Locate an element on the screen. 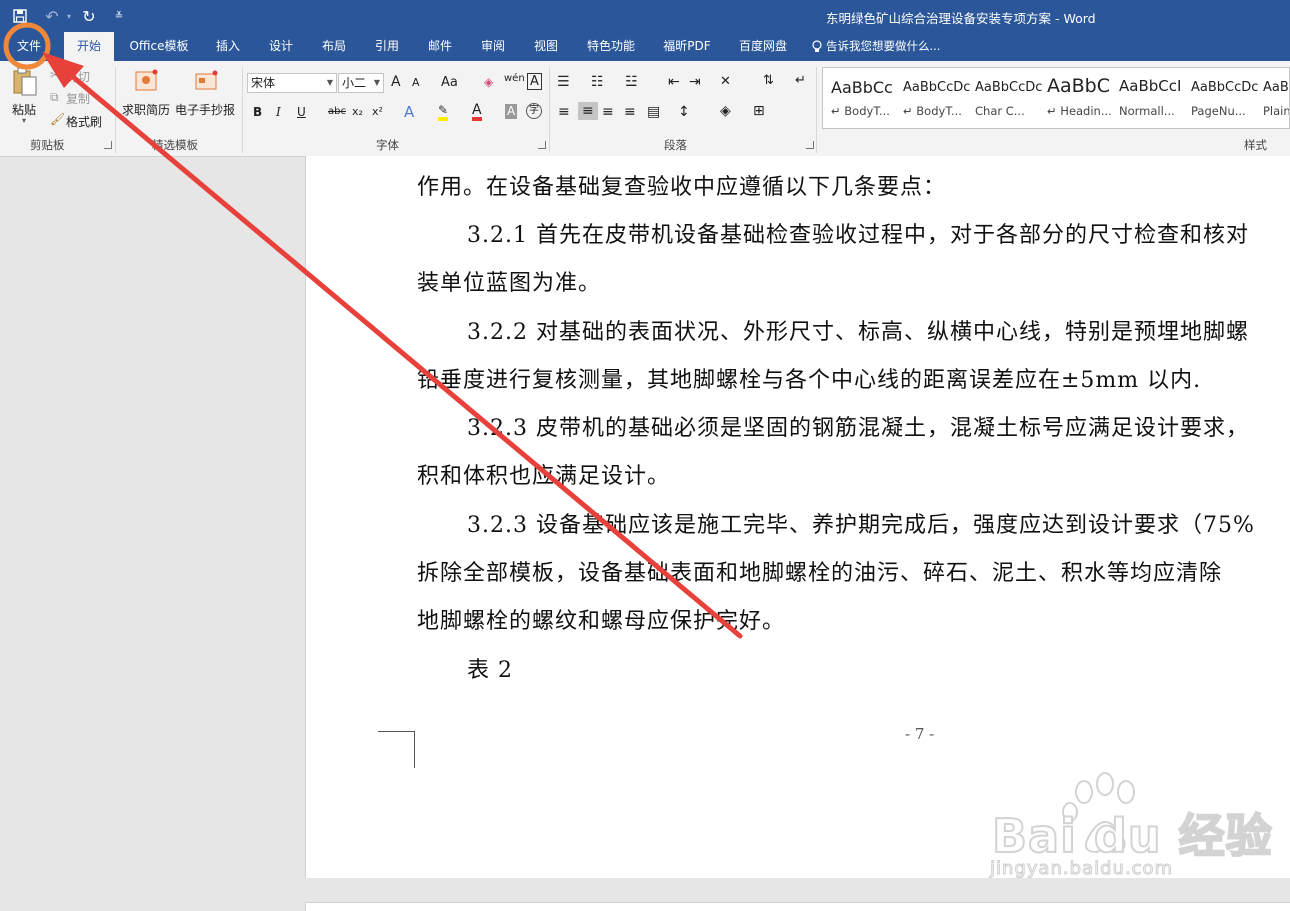  tab-view: 视图 is located at coordinates (546, 46).